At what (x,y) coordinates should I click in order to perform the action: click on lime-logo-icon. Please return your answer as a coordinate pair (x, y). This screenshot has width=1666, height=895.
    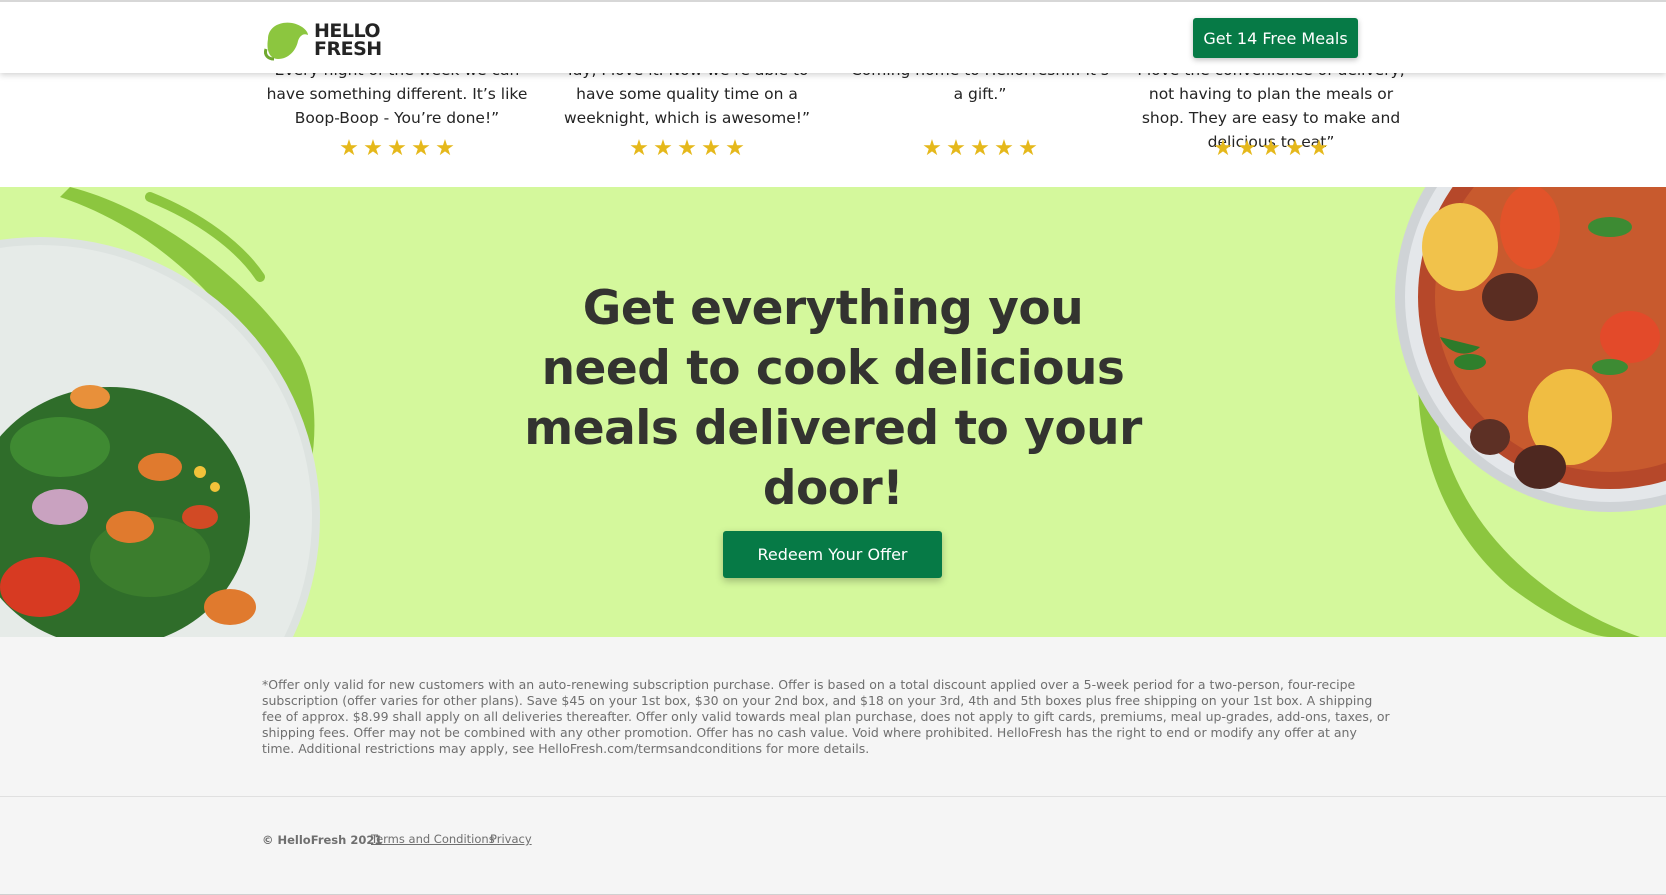
    Looking at the image, I should click on (286, 41).